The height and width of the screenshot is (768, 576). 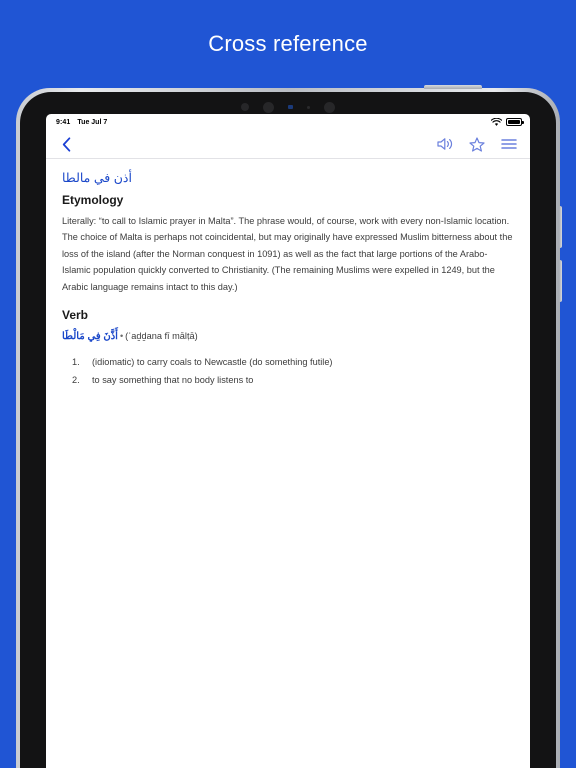 I want to click on front-camera-icon, so click(x=268, y=107).